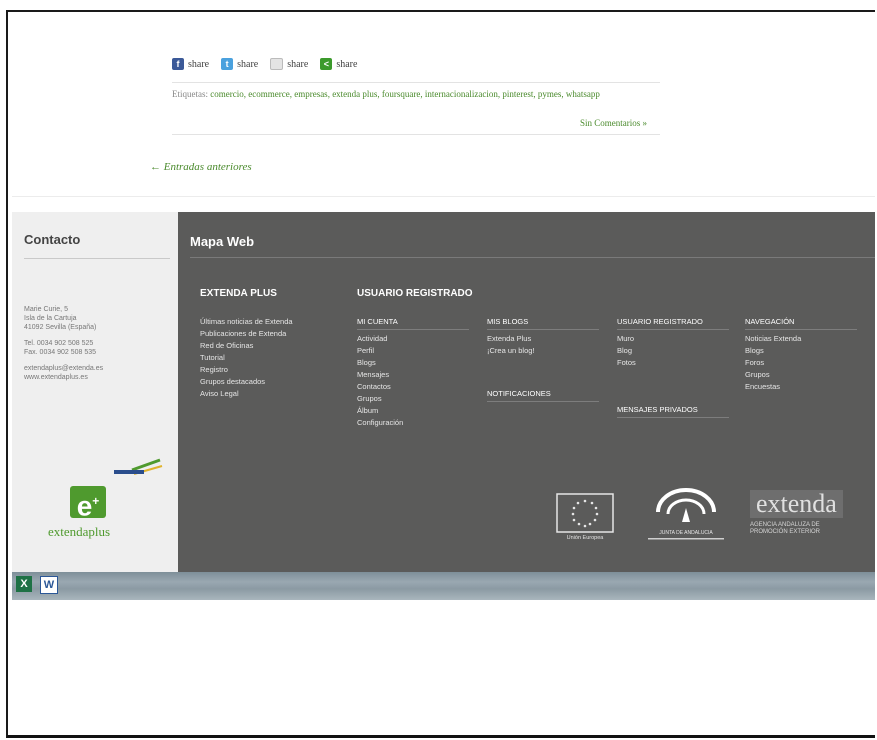 This screenshot has height=740, width=877. I want to click on sitemap-link: Extenda Plus, so click(543, 339).